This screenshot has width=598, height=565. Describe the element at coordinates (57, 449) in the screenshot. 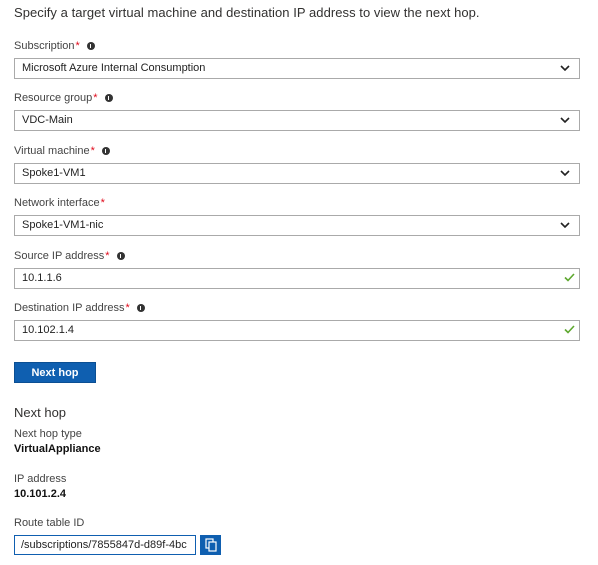

I see `next-hop-type-value: VirtualAppliance` at that location.